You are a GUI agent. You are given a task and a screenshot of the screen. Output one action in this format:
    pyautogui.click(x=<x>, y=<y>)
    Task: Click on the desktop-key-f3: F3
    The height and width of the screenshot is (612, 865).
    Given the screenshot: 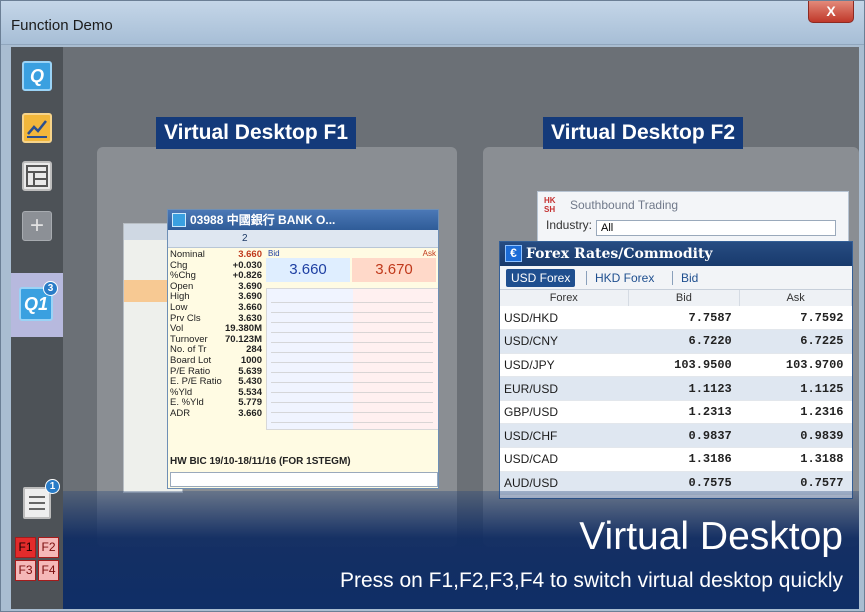 What is the action you would take?
    pyautogui.click(x=25, y=570)
    